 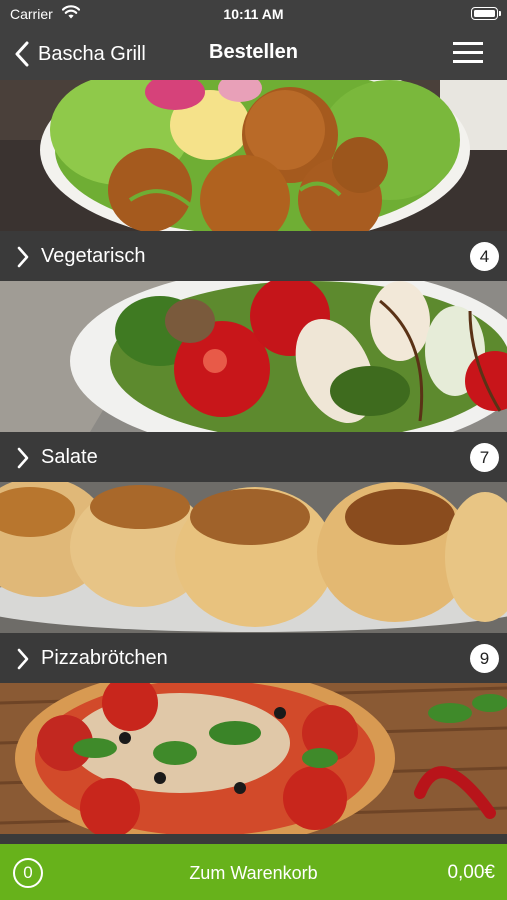 I want to click on chevron-left-icon, so click(x=22, y=54).